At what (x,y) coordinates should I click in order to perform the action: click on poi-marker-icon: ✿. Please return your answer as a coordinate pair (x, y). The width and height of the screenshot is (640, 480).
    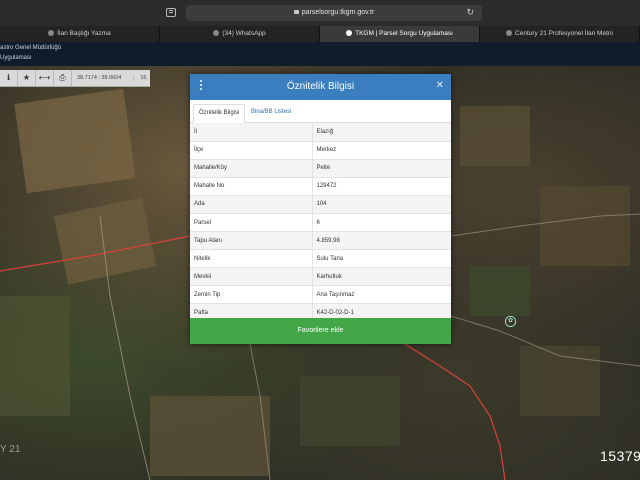
    Looking at the image, I should click on (510, 321).